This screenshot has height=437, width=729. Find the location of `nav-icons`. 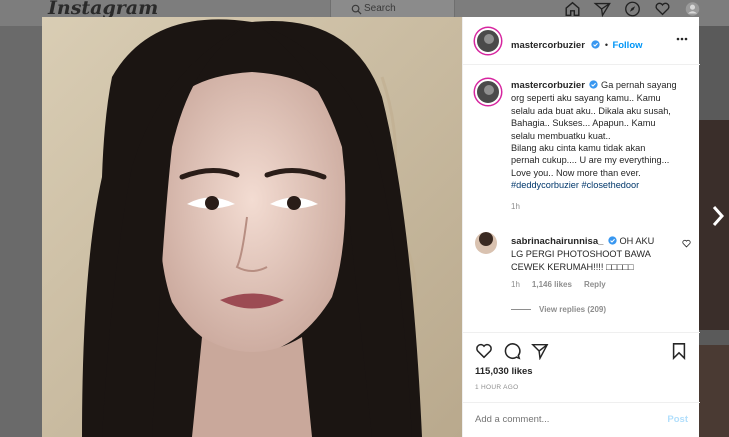

nav-icons is located at coordinates (632, 9).